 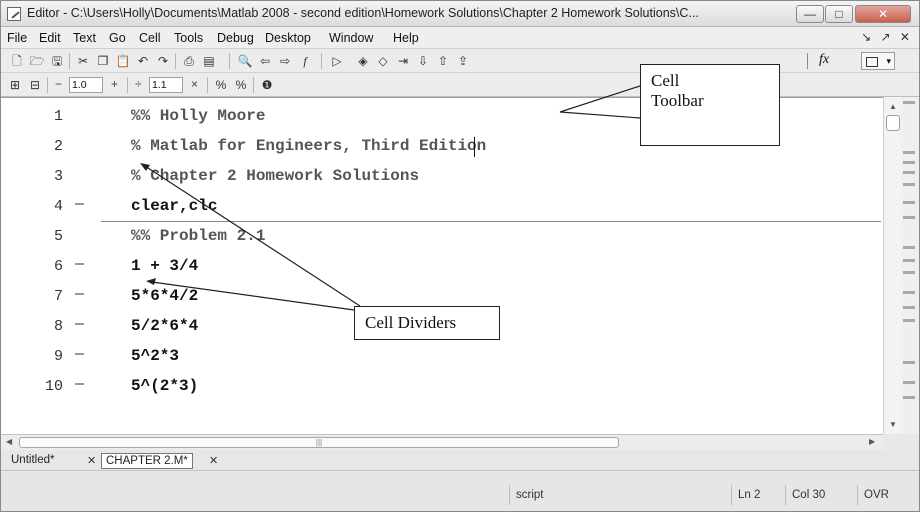 I want to click on multiply-button: ×, so click(x=194, y=84).